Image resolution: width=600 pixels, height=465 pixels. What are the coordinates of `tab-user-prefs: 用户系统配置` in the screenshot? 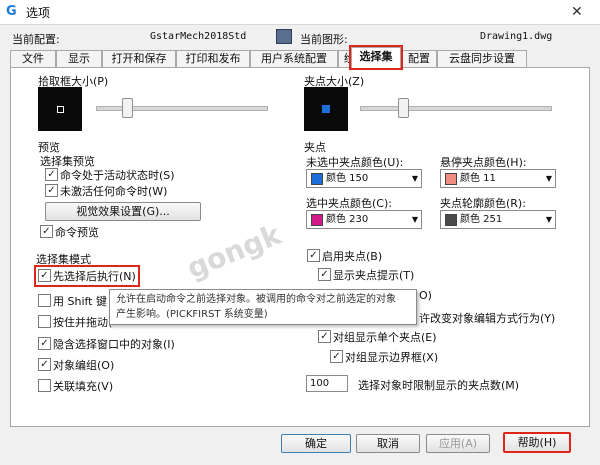 It's located at (294, 58).